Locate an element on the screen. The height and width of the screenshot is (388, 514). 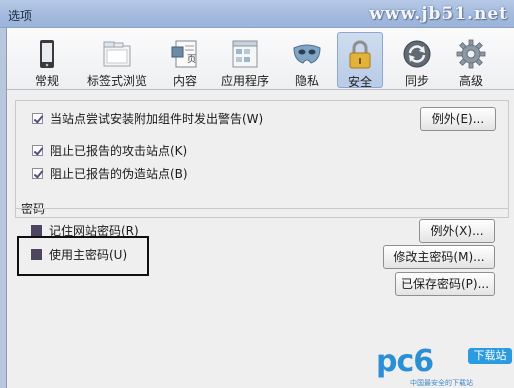
tab-applications-label: 应用程序 is located at coordinates (244, 81).